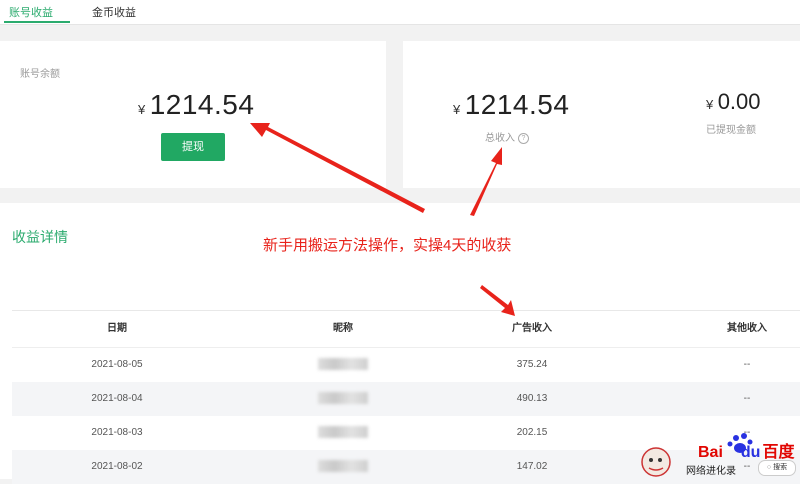 The image size is (800, 484). I want to click on column-header-date: 日期, so click(117, 328).